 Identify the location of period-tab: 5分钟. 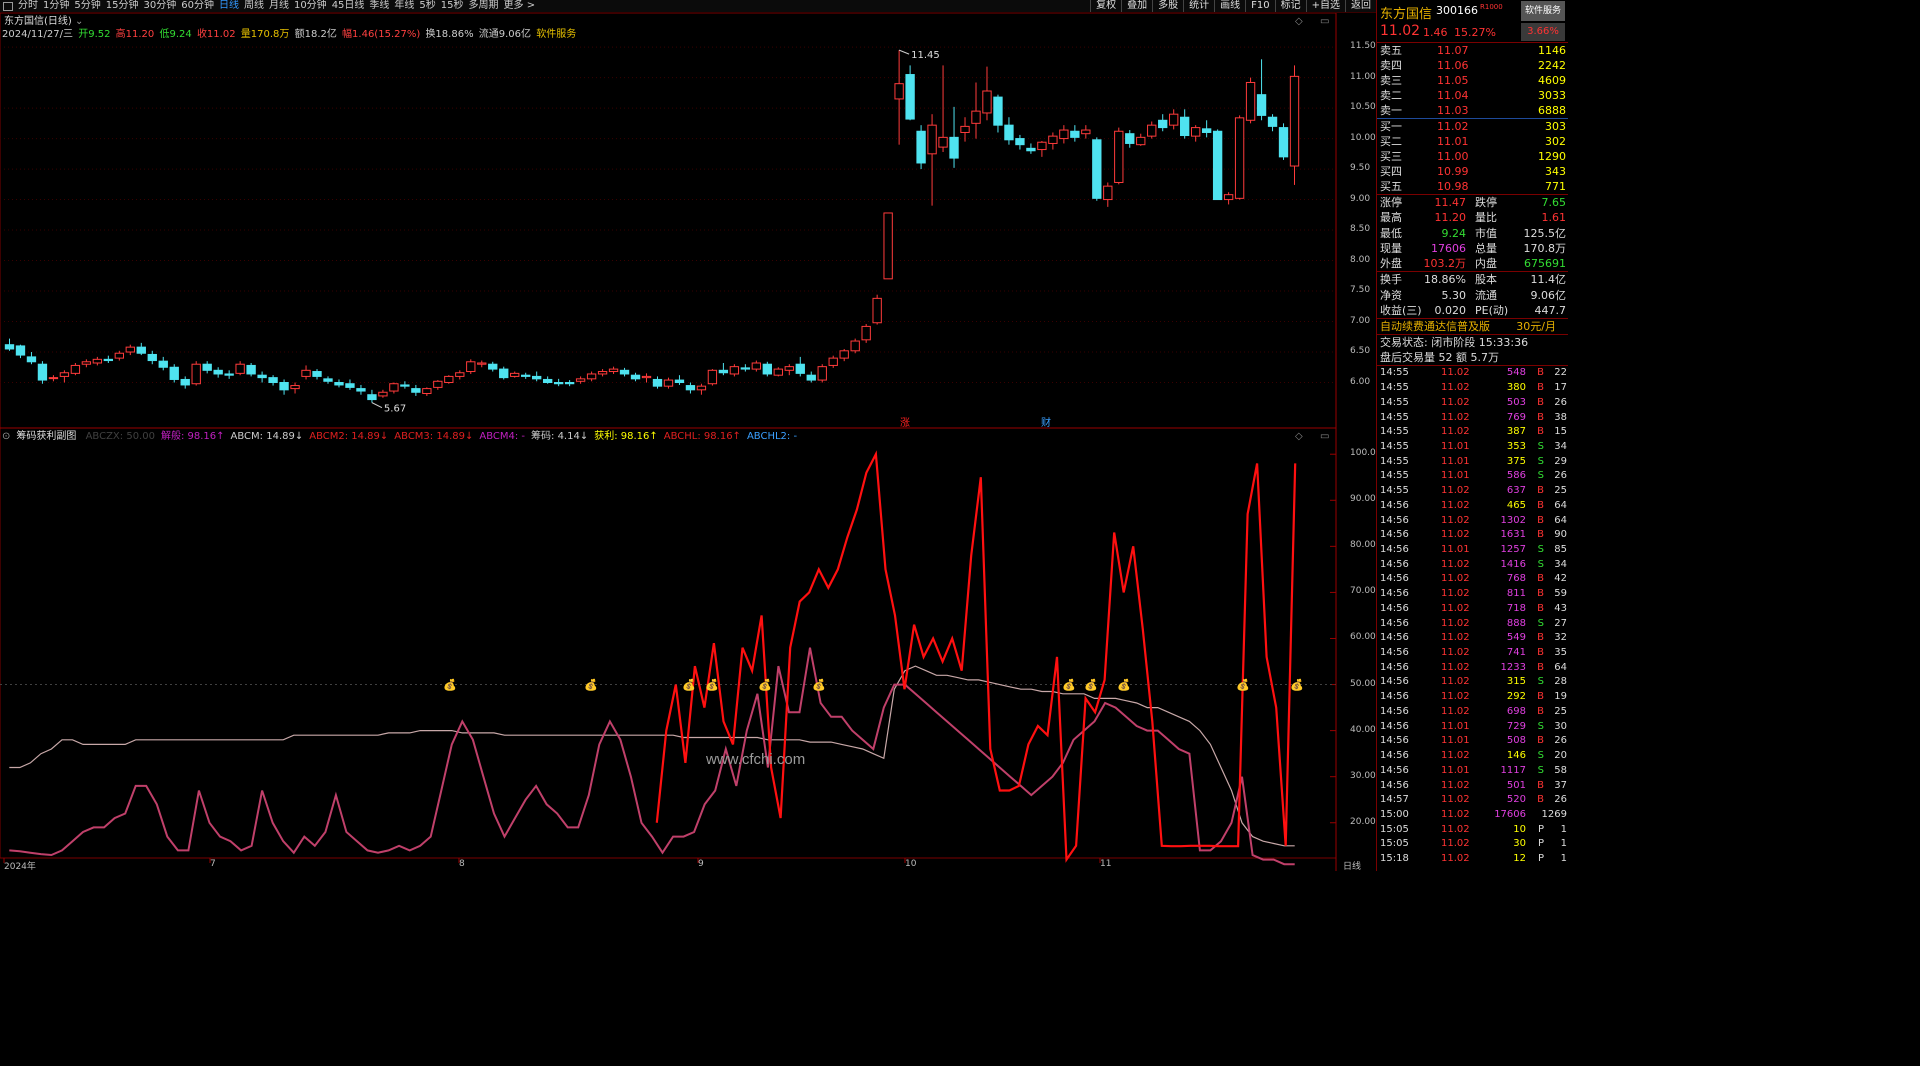
(89, 6).